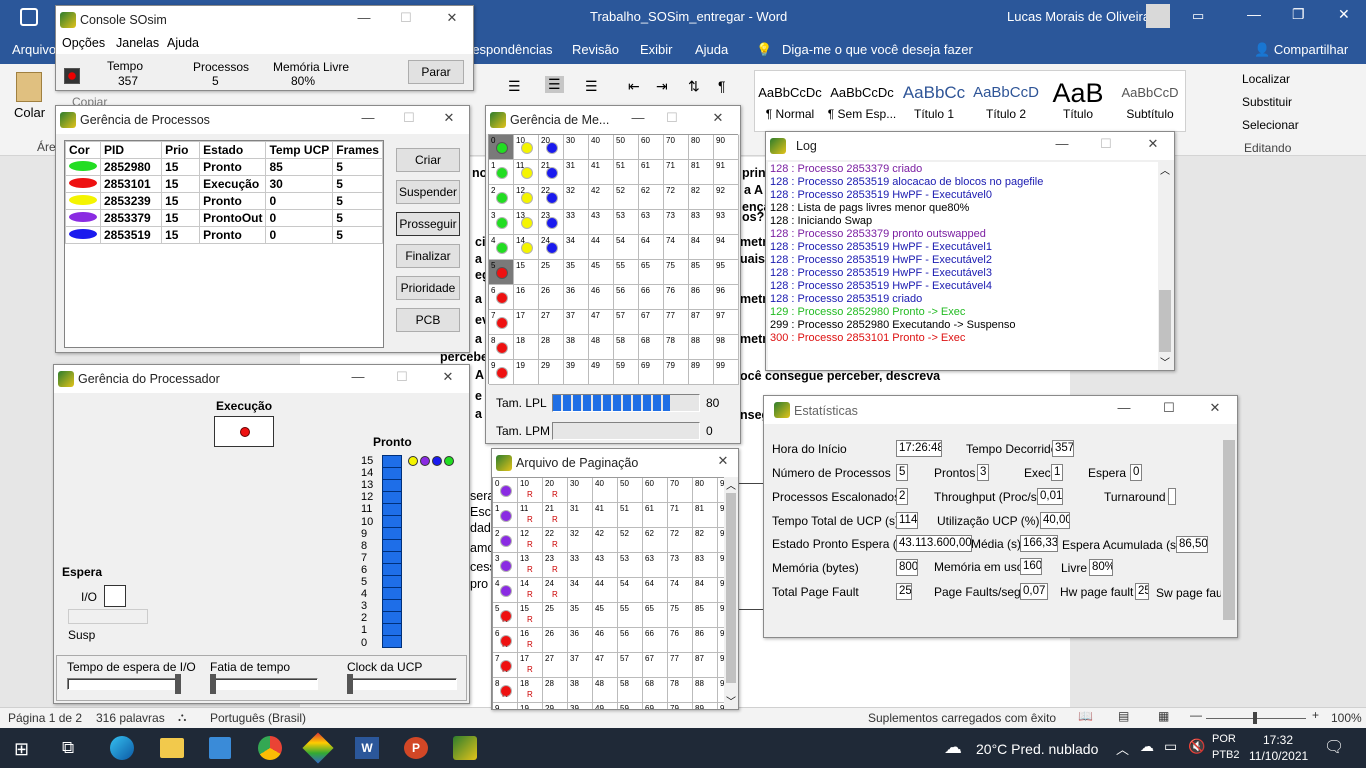  I want to click on style-normal: AaBbCcDc ¶ Normal, so click(790, 100).